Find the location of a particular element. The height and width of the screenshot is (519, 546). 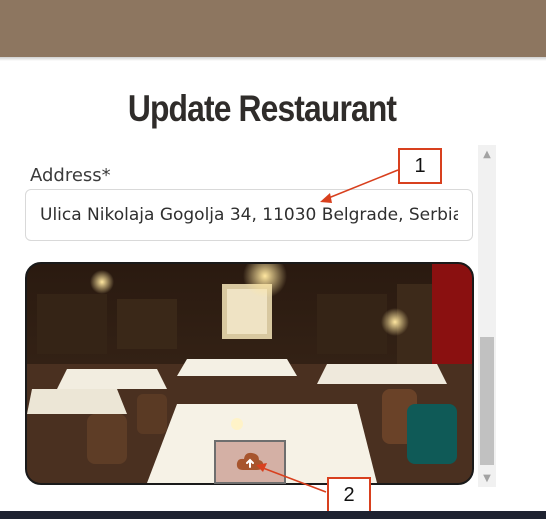

bottom-strip is located at coordinates (273, 515).